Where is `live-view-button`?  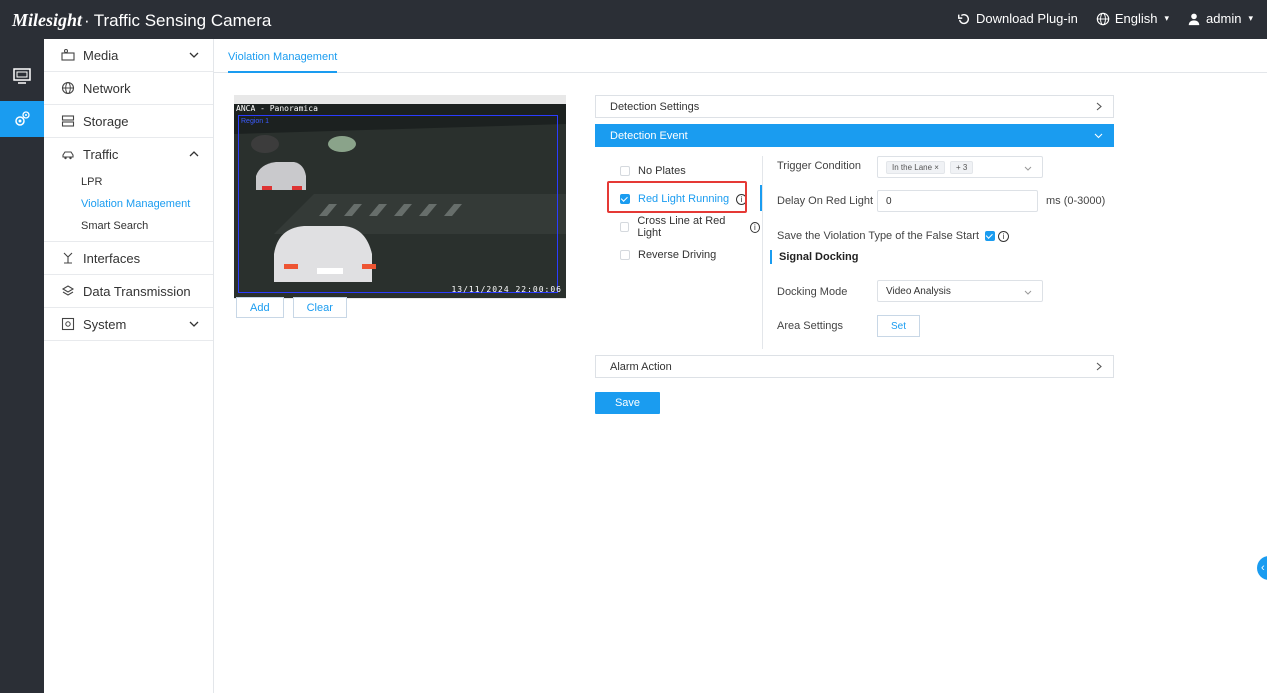
live-view-button is located at coordinates (22, 76).